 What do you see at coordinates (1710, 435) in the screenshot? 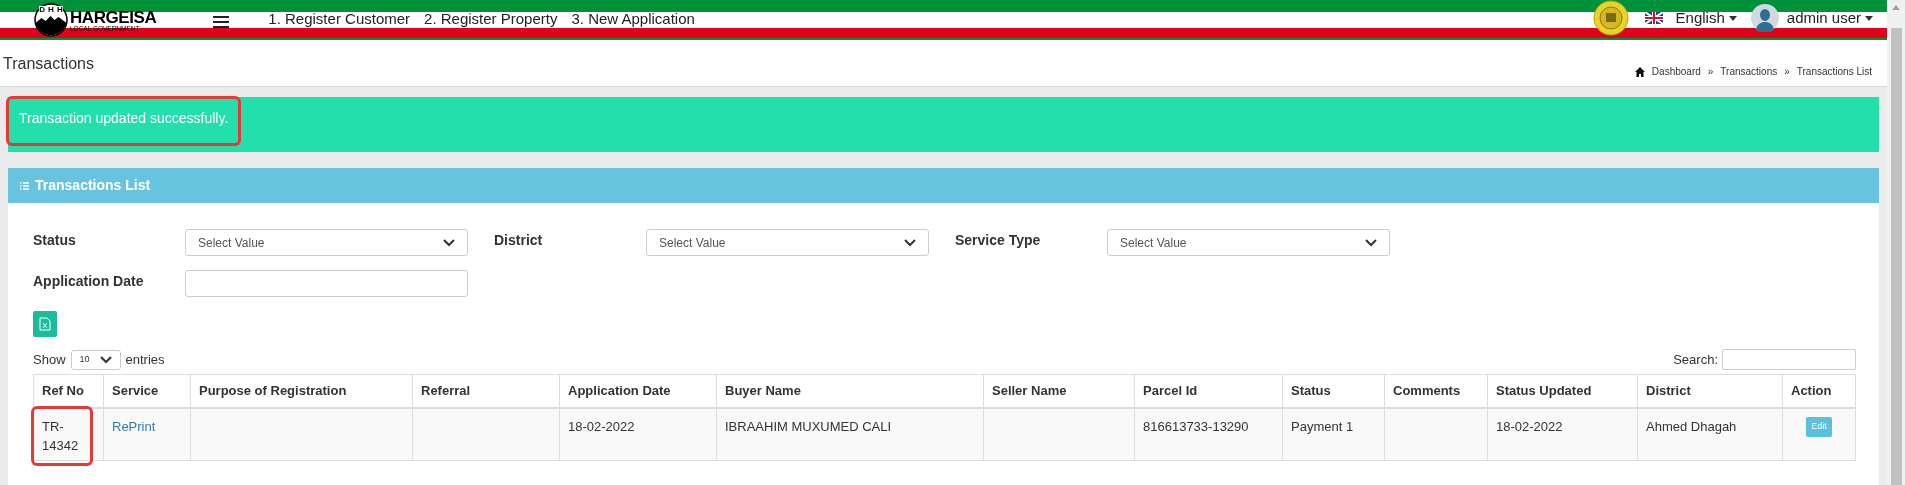
I see `table-cell: Ahmed Dhagah` at bounding box center [1710, 435].